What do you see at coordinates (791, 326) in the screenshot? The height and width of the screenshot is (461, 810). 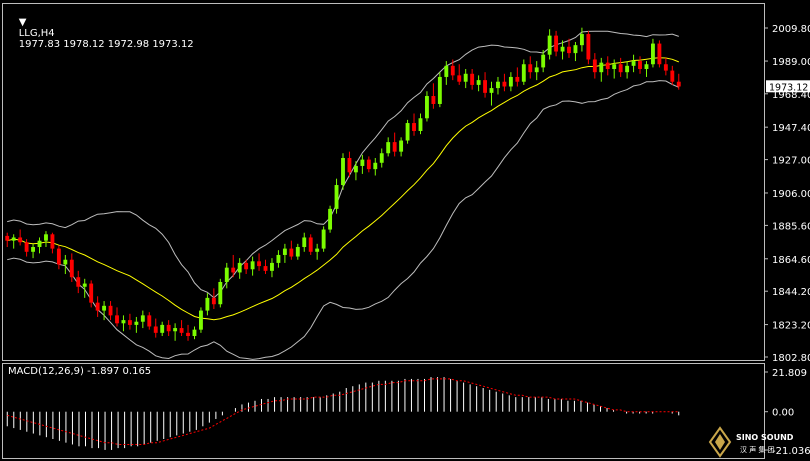 I see `price-tick-label: 1823.20` at bounding box center [791, 326].